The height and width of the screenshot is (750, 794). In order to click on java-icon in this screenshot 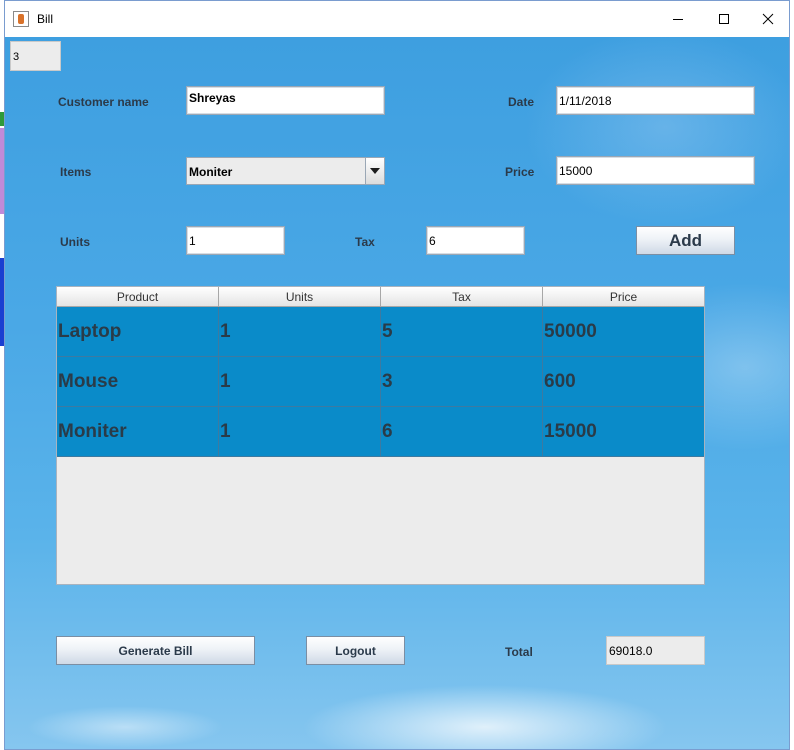, I will do `click(21, 19)`.